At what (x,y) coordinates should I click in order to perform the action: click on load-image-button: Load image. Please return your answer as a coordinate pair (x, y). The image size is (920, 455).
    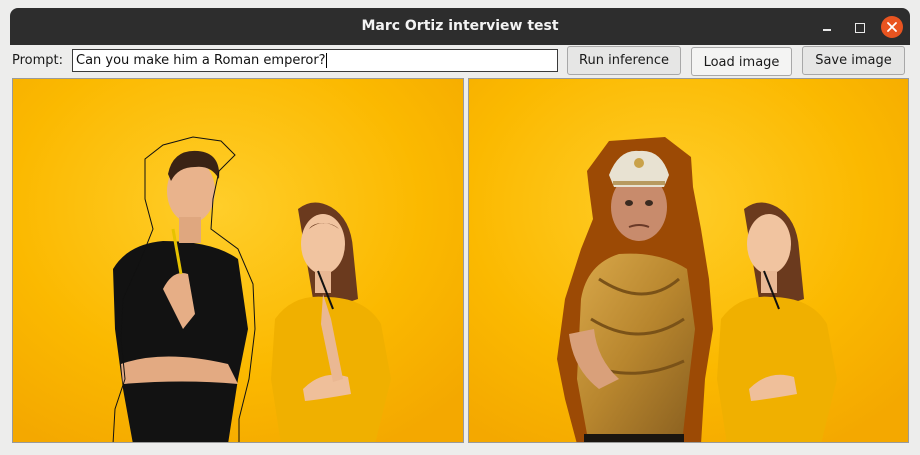
    Looking at the image, I should click on (741, 61).